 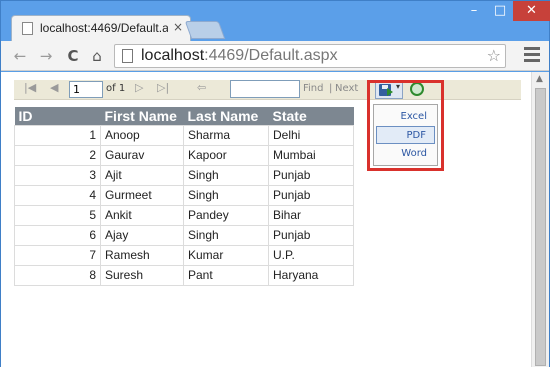 I want to click on close-window-button: ✕, so click(x=531, y=11).